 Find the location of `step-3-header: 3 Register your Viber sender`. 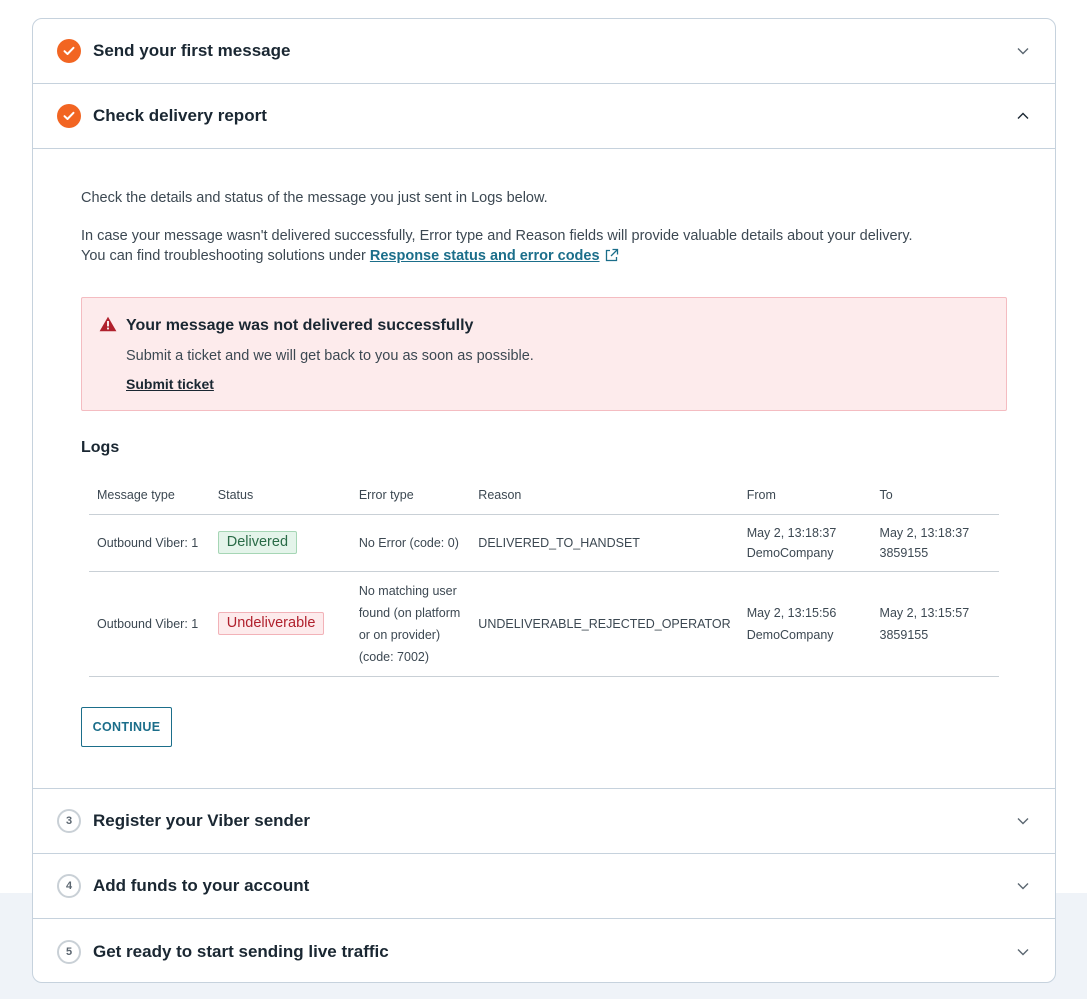

step-3-header: 3 Register your Viber sender is located at coordinates (544, 821).